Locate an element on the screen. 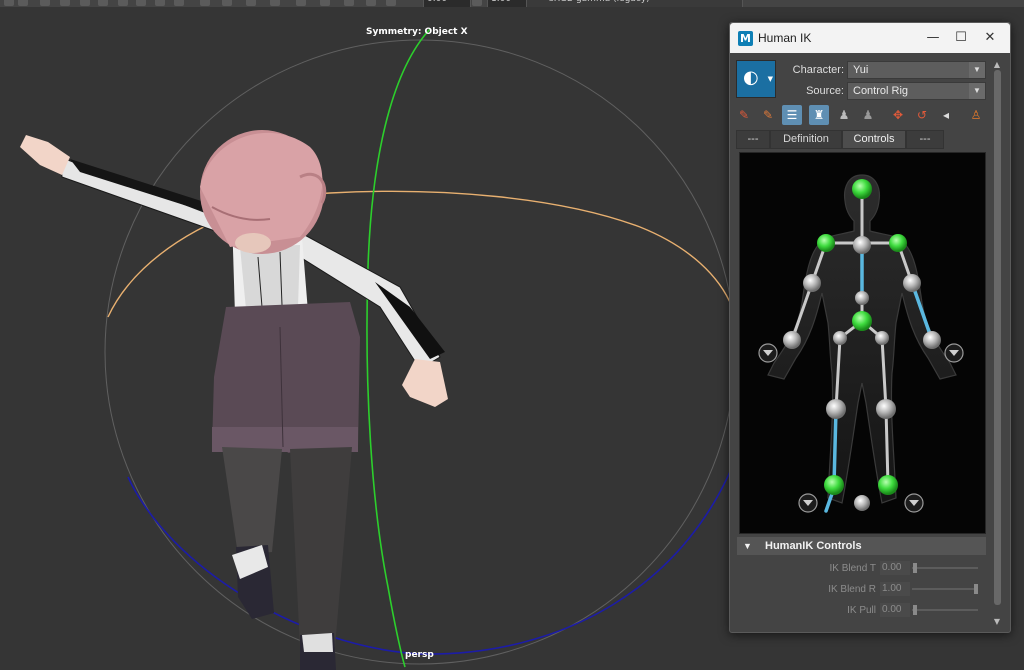 Image resolution: width=1024 pixels, height=670 pixels. ik-blend-r-handle is located at coordinates (976, 589).